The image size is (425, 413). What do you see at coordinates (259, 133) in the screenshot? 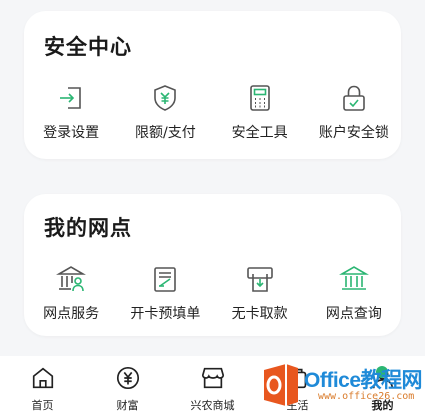
I see `security-tools-label: 安全工具` at bounding box center [259, 133].